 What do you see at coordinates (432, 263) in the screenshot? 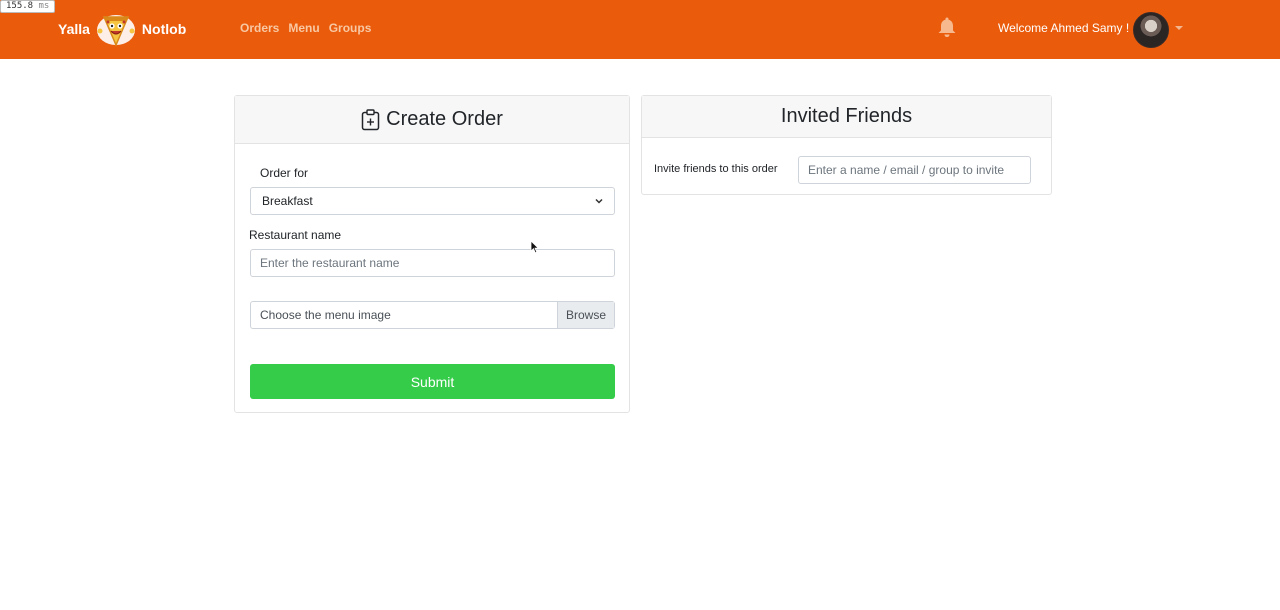
I see `restaurant-name-input: Enter the restaurant name` at bounding box center [432, 263].